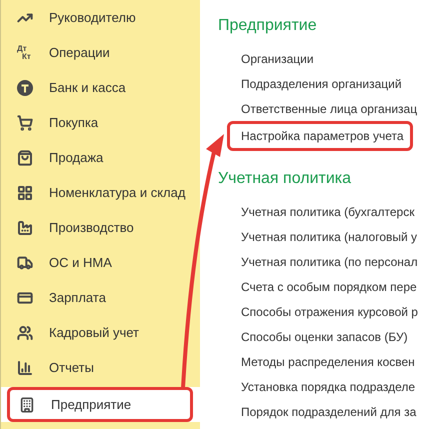  What do you see at coordinates (94, 333) in the screenshot?
I see `sidebar-label: Кадровый учет` at bounding box center [94, 333].